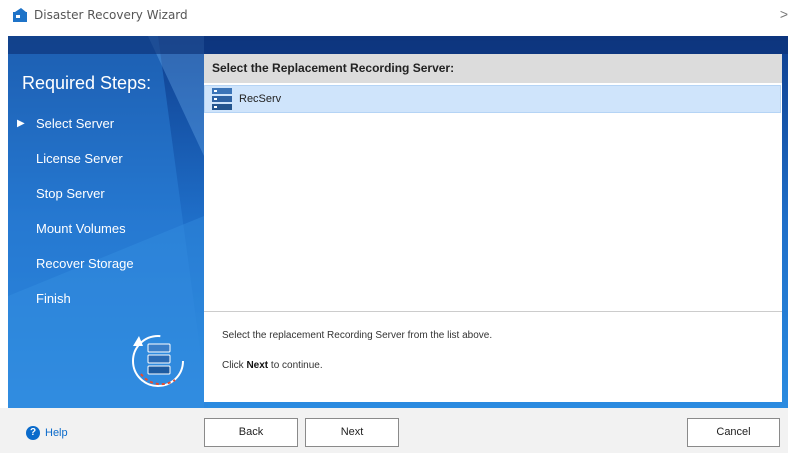 The width and height of the screenshot is (788, 453). I want to click on help-label: Help, so click(56, 432).